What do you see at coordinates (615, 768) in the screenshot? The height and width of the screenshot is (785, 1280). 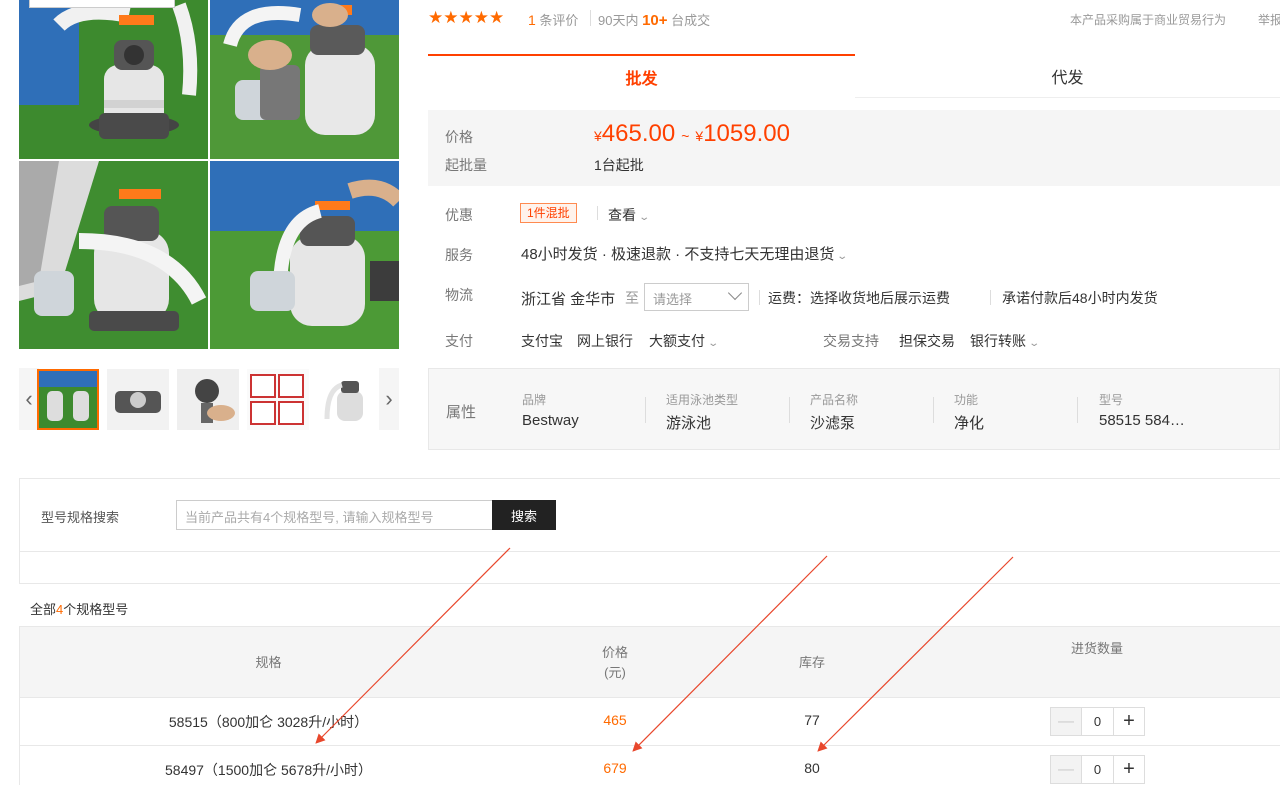 I see `row-price: 679` at bounding box center [615, 768].